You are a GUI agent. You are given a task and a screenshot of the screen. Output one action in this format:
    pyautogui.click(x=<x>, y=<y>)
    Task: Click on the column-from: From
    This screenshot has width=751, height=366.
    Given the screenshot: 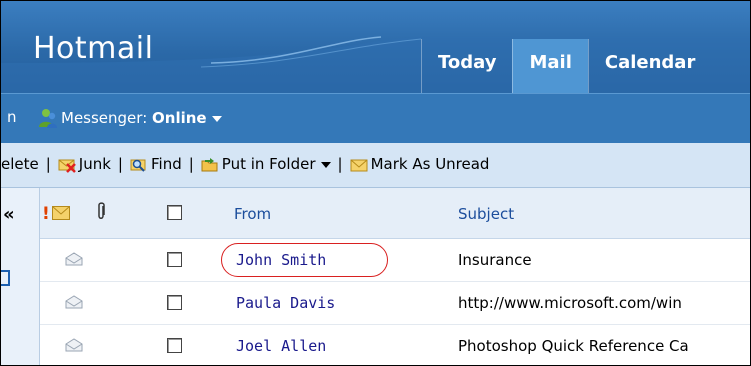 What is the action you would take?
    pyautogui.click(x=252, y=214)
    